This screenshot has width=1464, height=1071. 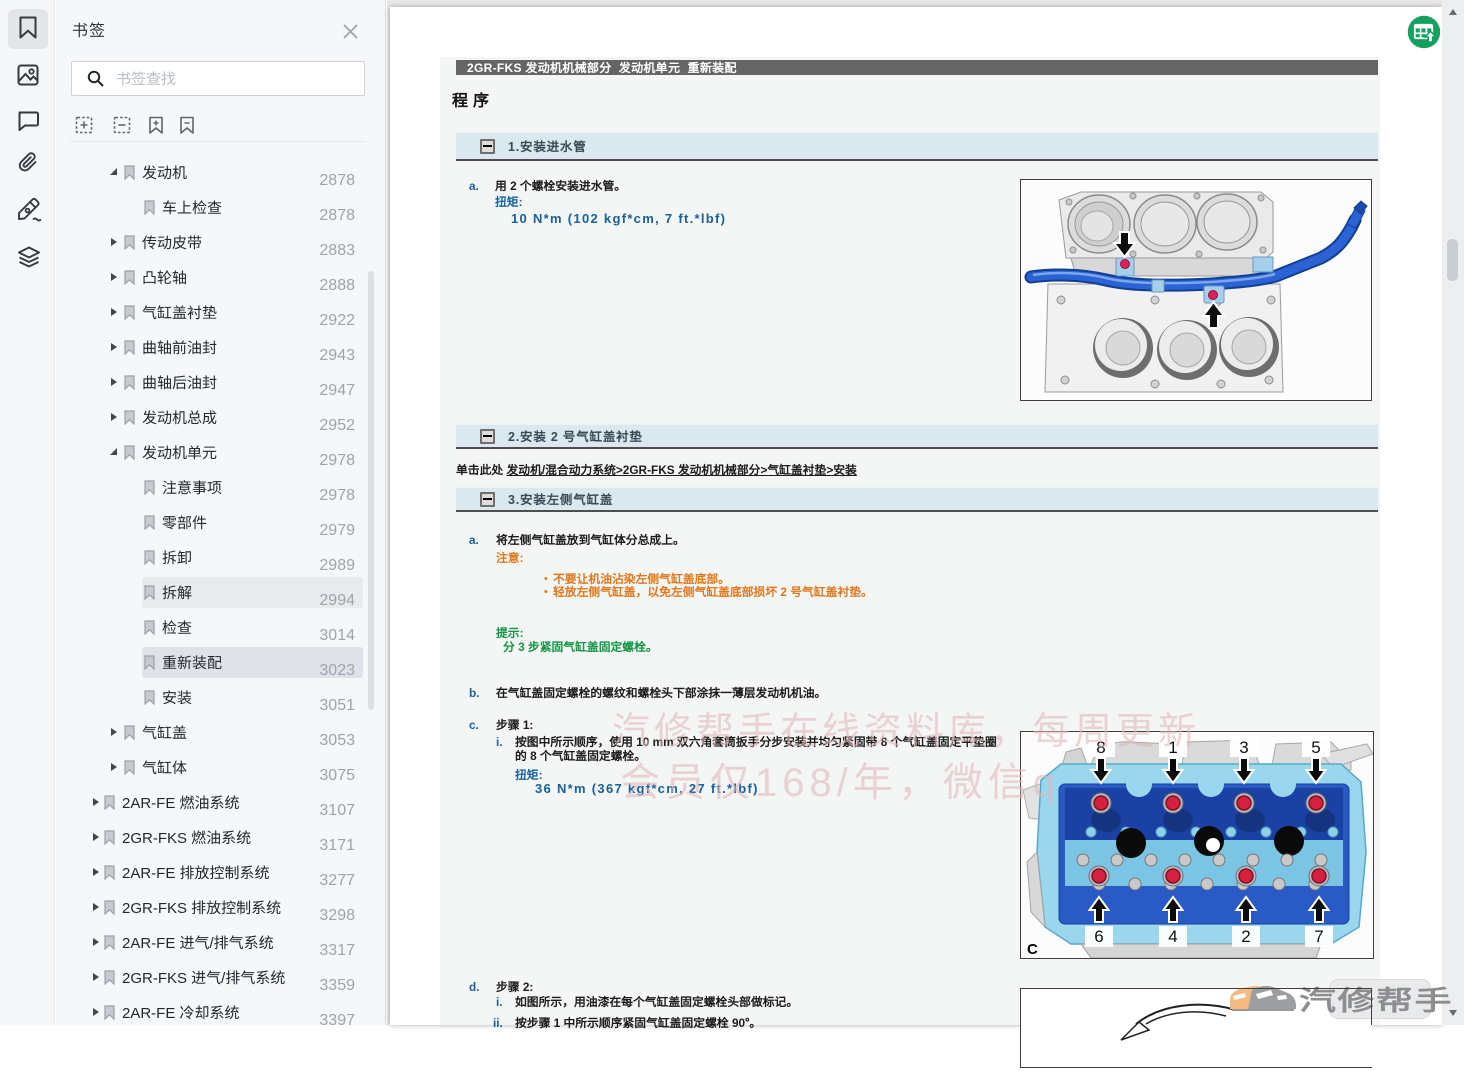 I want to click on svg-text: 2, so click(x=1245, y=936).